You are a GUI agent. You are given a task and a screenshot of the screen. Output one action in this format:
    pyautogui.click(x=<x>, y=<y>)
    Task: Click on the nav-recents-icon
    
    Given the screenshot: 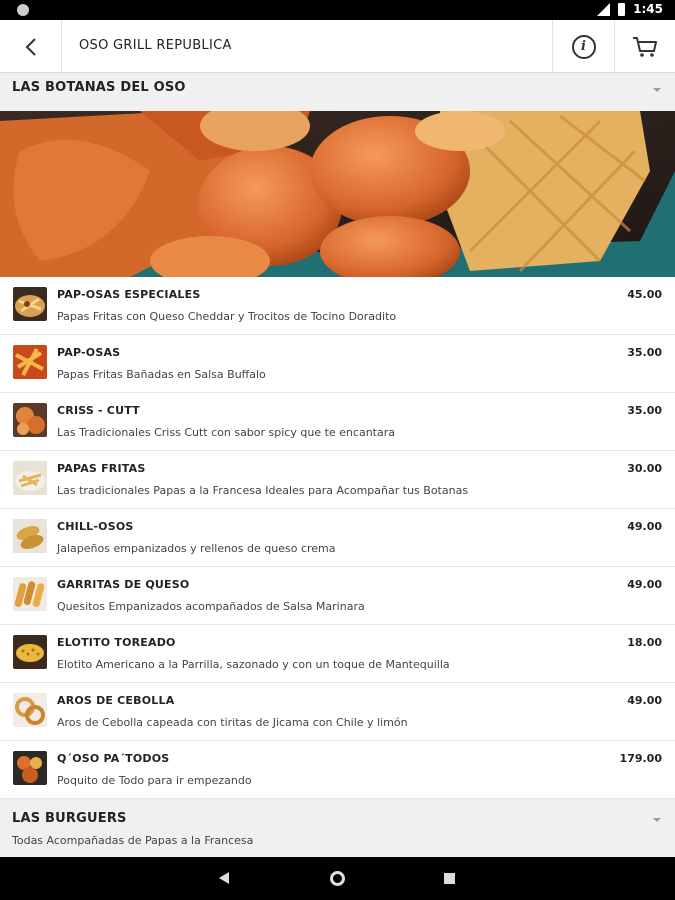 What is the action you would take?
    pyautogui.click(x=449, y=878)
    